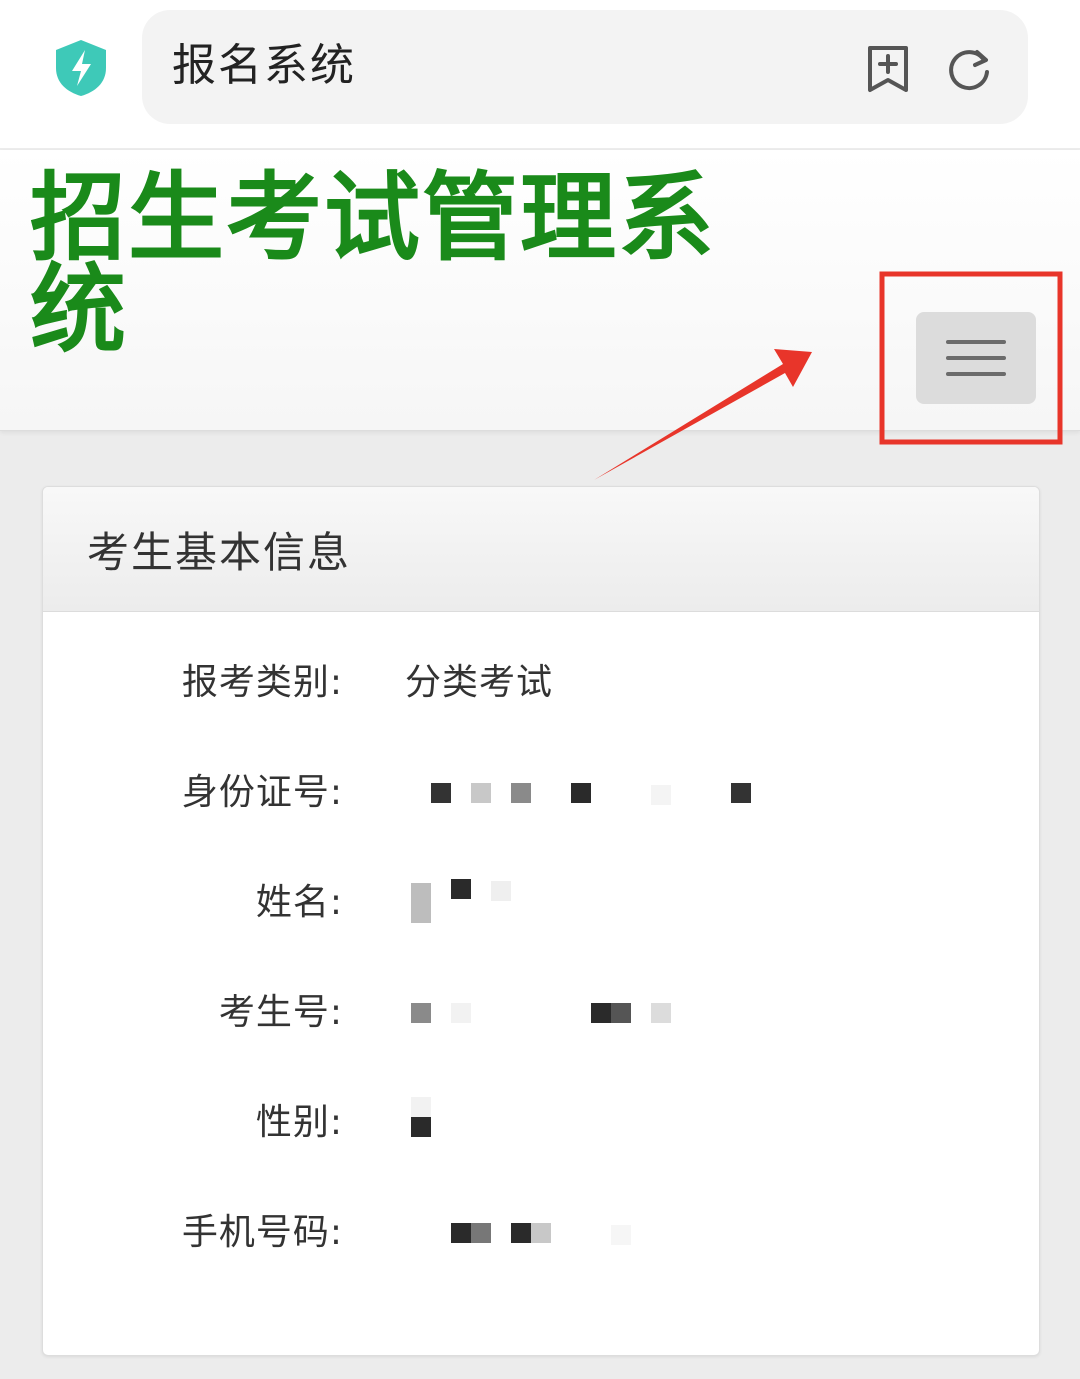  I want to click on reload-icon, so click(969, 69).